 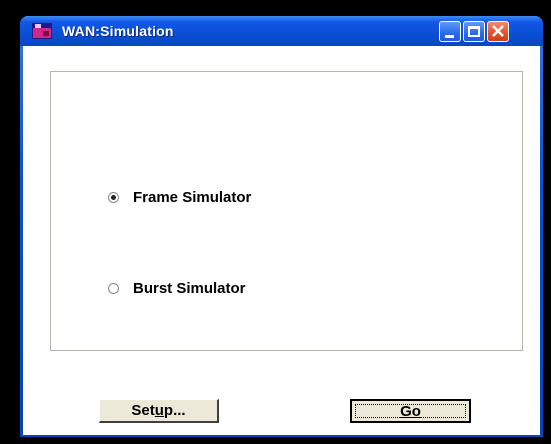 I want to click on minimize-button, so click(x=450, y=31).